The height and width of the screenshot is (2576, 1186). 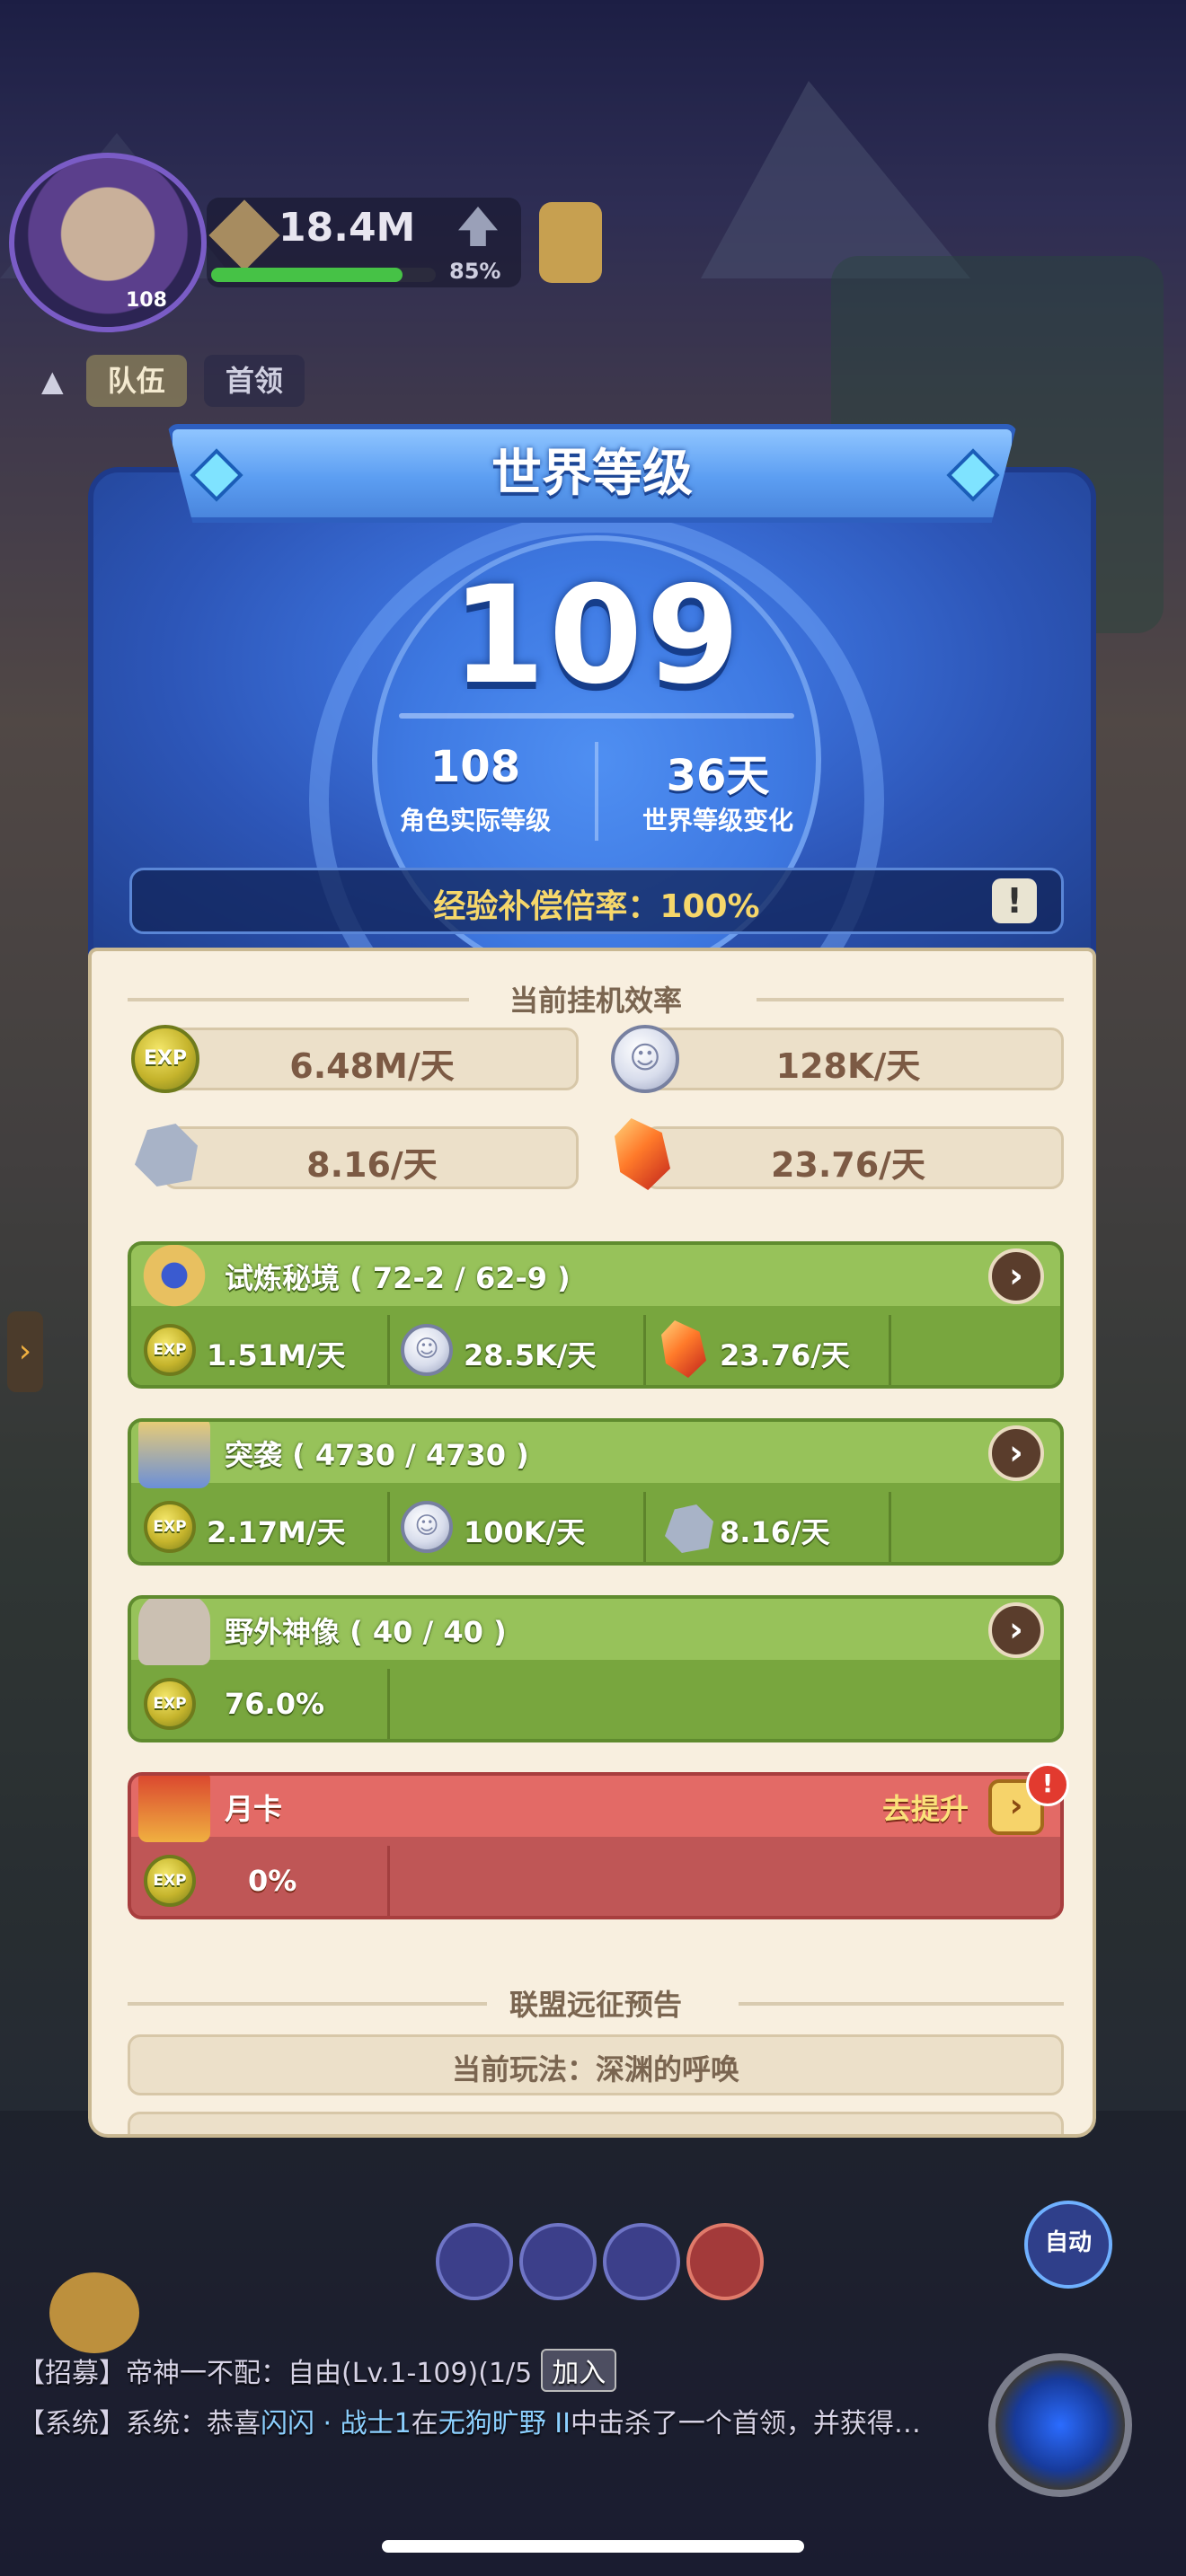 What do you see at coordinates (347, 228) in the screenshot?
I see `power-value: 18.4M` at bounding box center [347, 228].